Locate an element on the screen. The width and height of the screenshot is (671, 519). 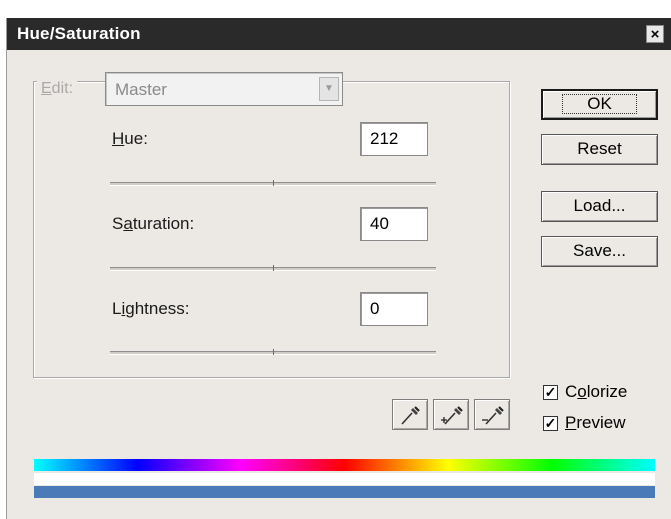
edit-label: Edit: is located at coordinates (57, 89).